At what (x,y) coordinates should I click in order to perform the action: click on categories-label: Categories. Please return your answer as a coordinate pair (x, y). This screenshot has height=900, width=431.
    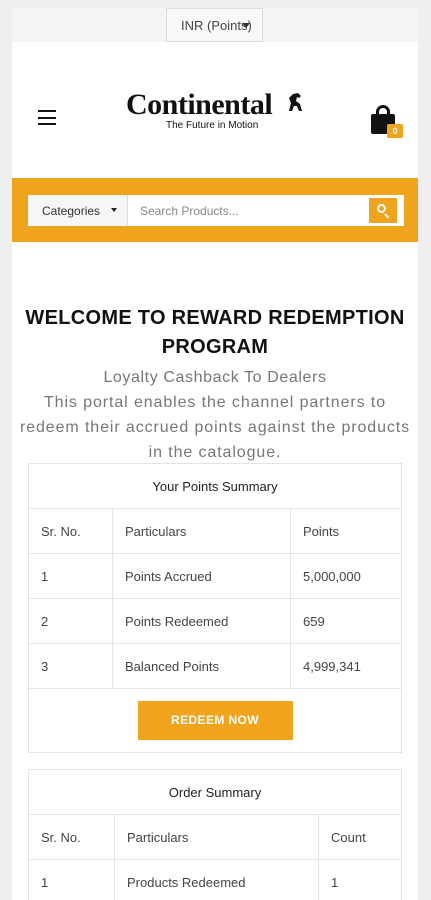
    Looking at the image, I should click on (71, 211).